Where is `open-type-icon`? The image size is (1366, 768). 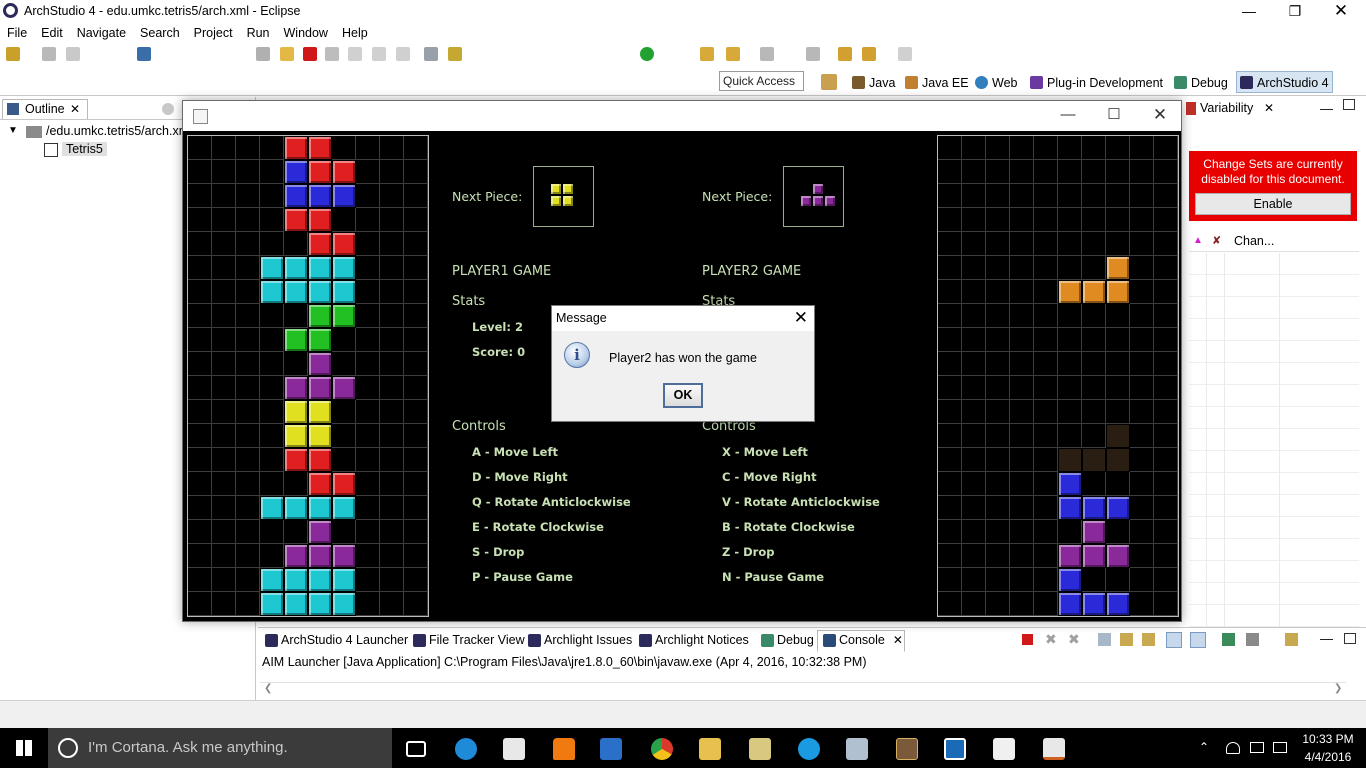
open-type-icon is located at coordinates (707, 54).